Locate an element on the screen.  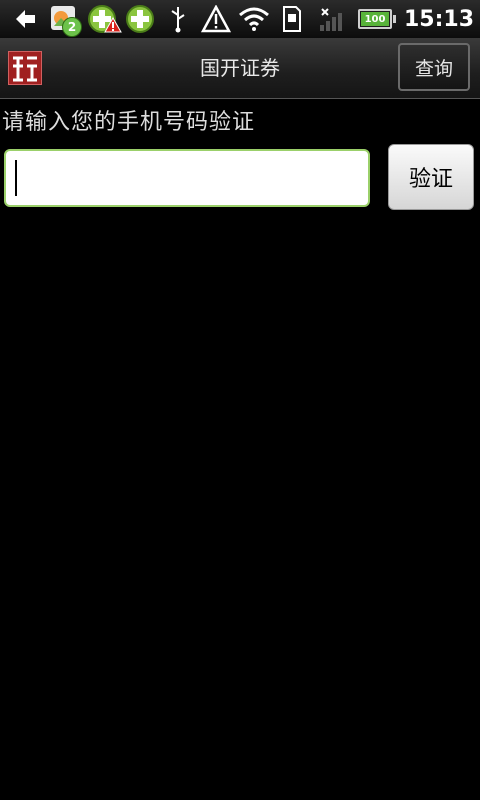
notification-count-badge: 2 is located at coordinates (72, 27).